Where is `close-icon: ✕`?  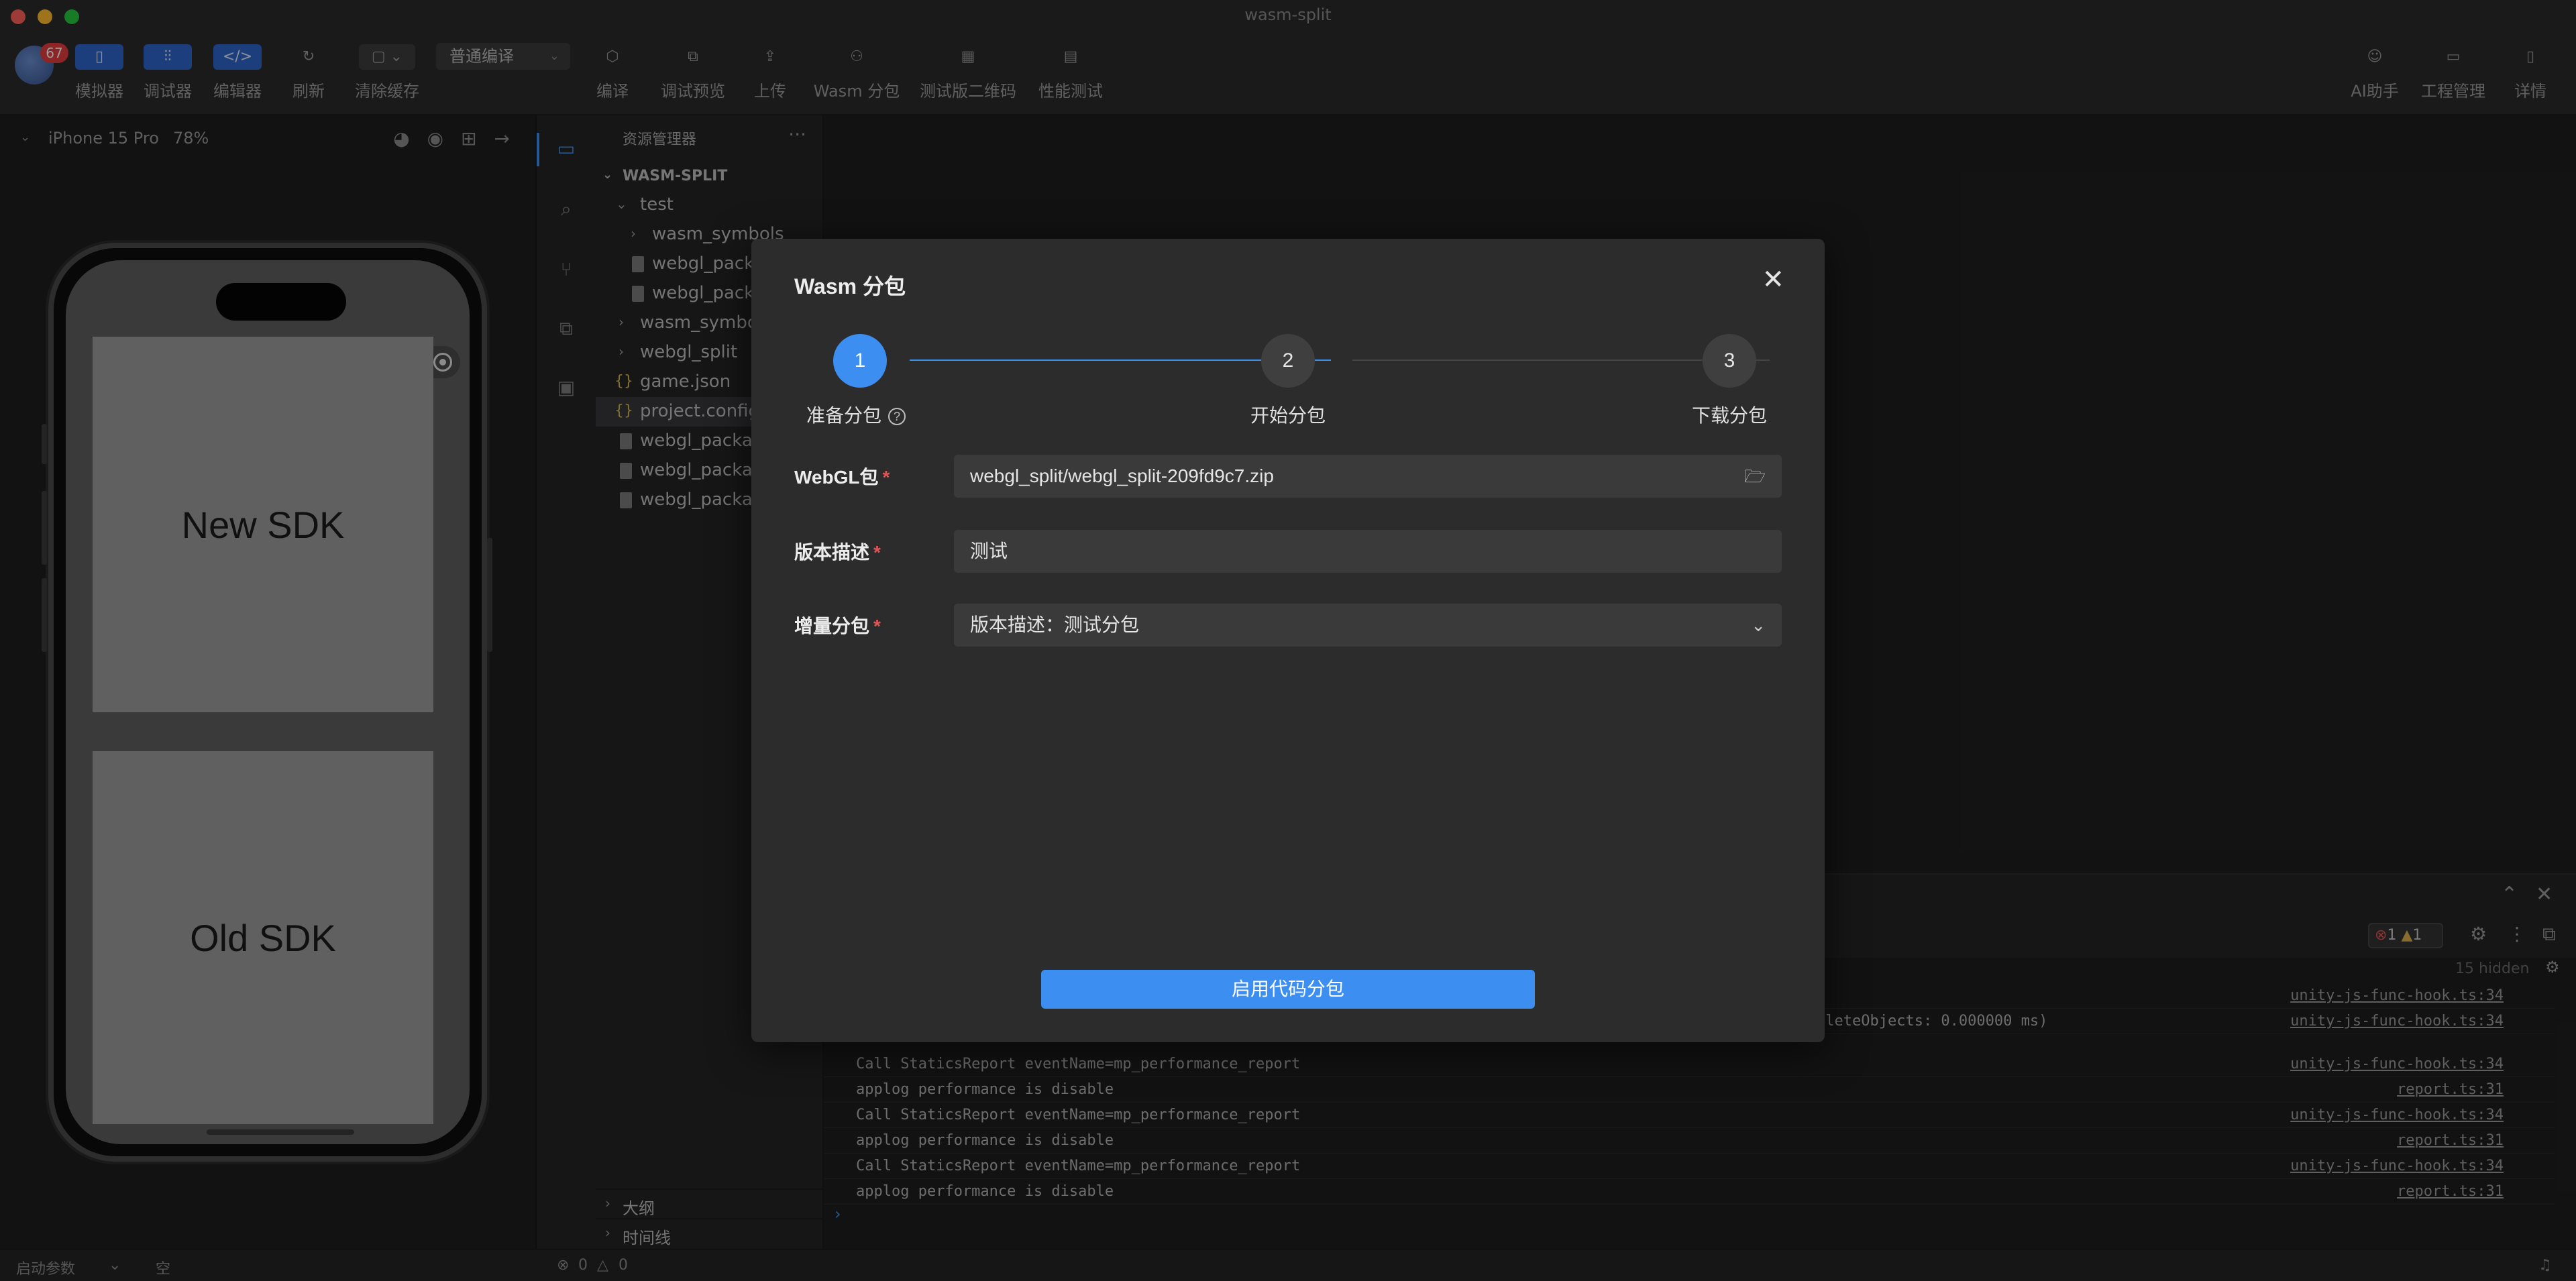 close-icon: ✕ is located at coordinates (1773, 279).